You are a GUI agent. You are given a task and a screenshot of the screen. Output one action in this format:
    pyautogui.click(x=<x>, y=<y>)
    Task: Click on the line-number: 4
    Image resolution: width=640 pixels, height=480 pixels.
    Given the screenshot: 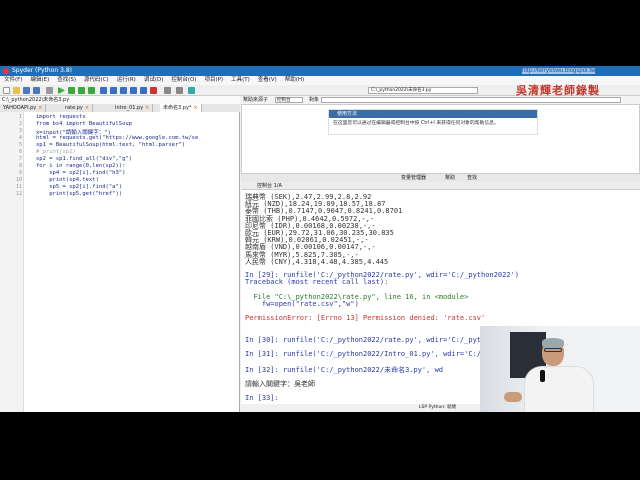 What is the action you would take?
    pyautogui.click(x=20, y=138)
    